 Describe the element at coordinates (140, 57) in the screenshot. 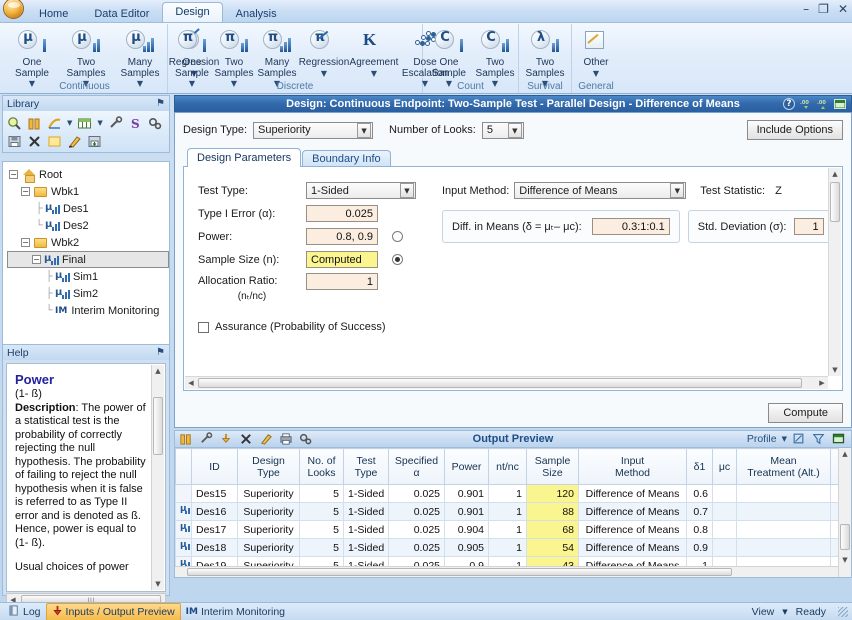

I see `ribbon-button-continuous-many-samples: μ Many Samples ▼` at that location.